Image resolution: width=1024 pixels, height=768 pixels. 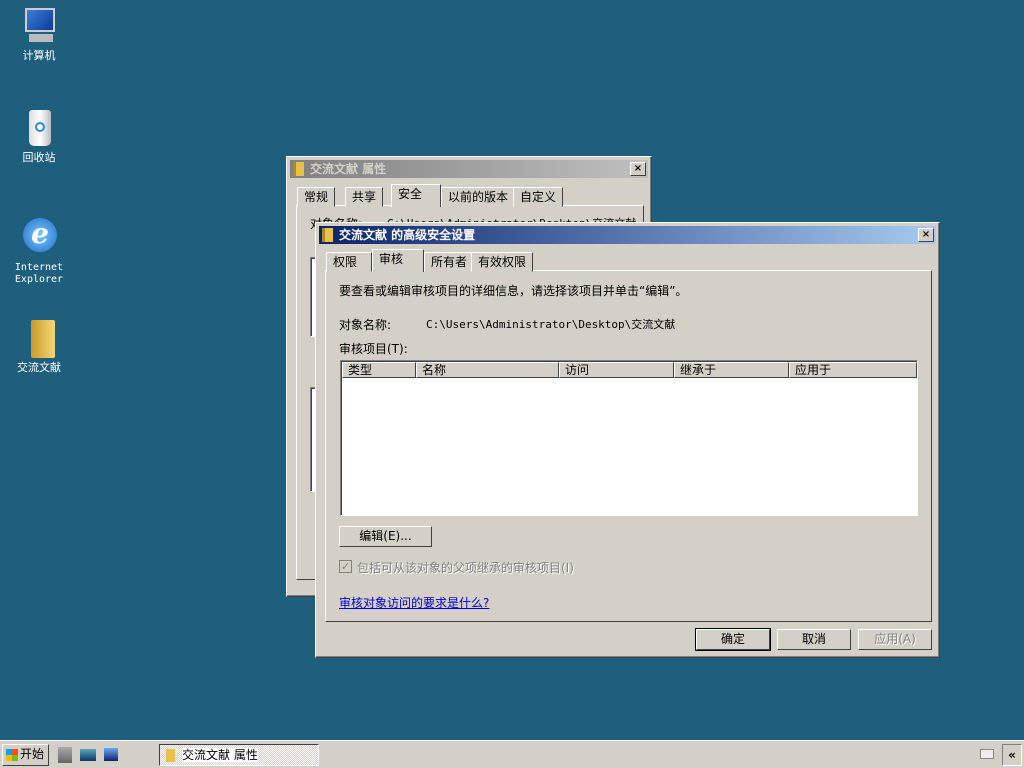 What do you see at coordinates (39, 157) in the screenshot?
I see `desktop-icon-label: 回收站` at bounding box center [39, 157].